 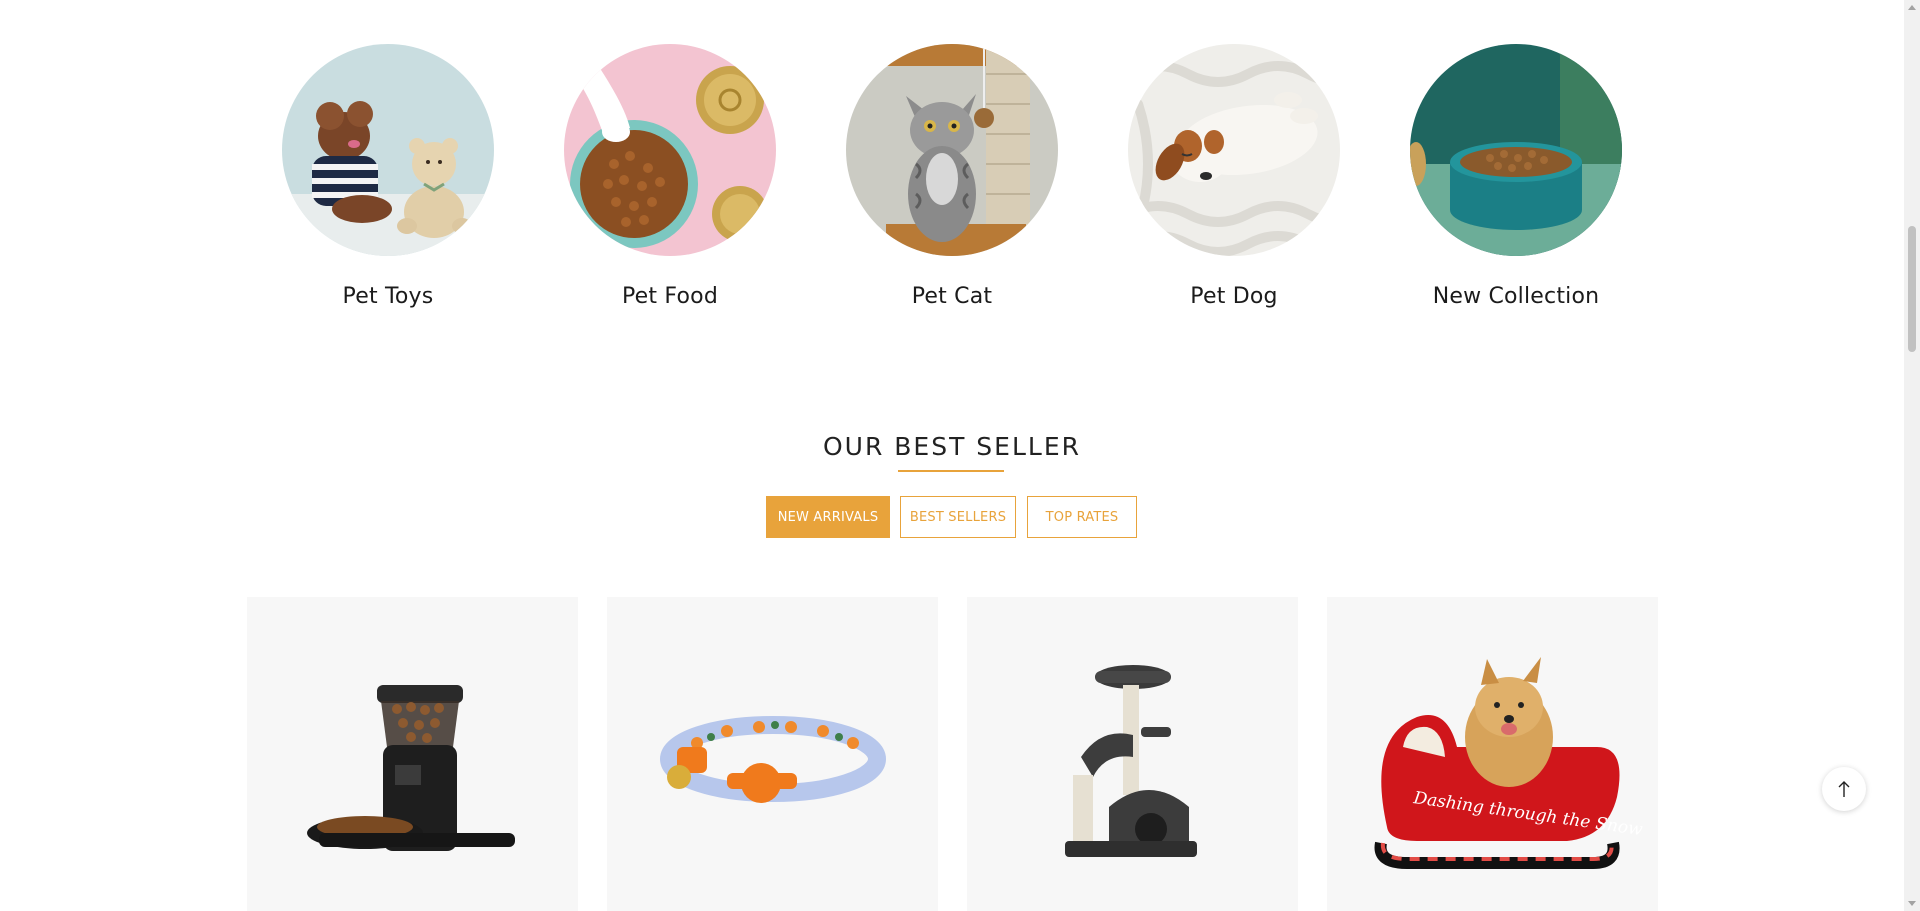 What do you see at coordinates (1082, 517) in the screenshot?
I see `tab-top-rates: TOP RATES` at bounding box center [1082, 517].